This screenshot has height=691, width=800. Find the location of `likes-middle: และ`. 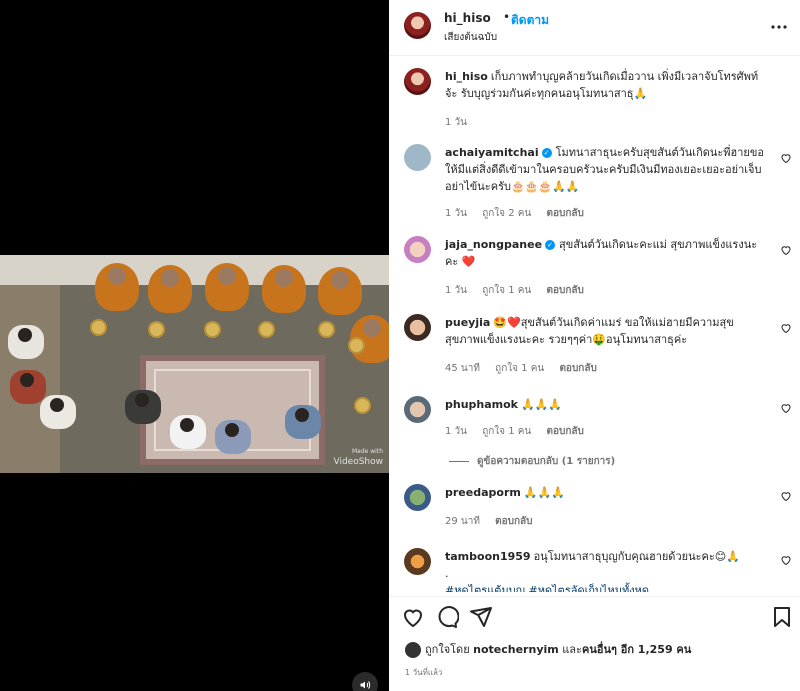

likes-middle: และ is located at coordinates (572, 649).